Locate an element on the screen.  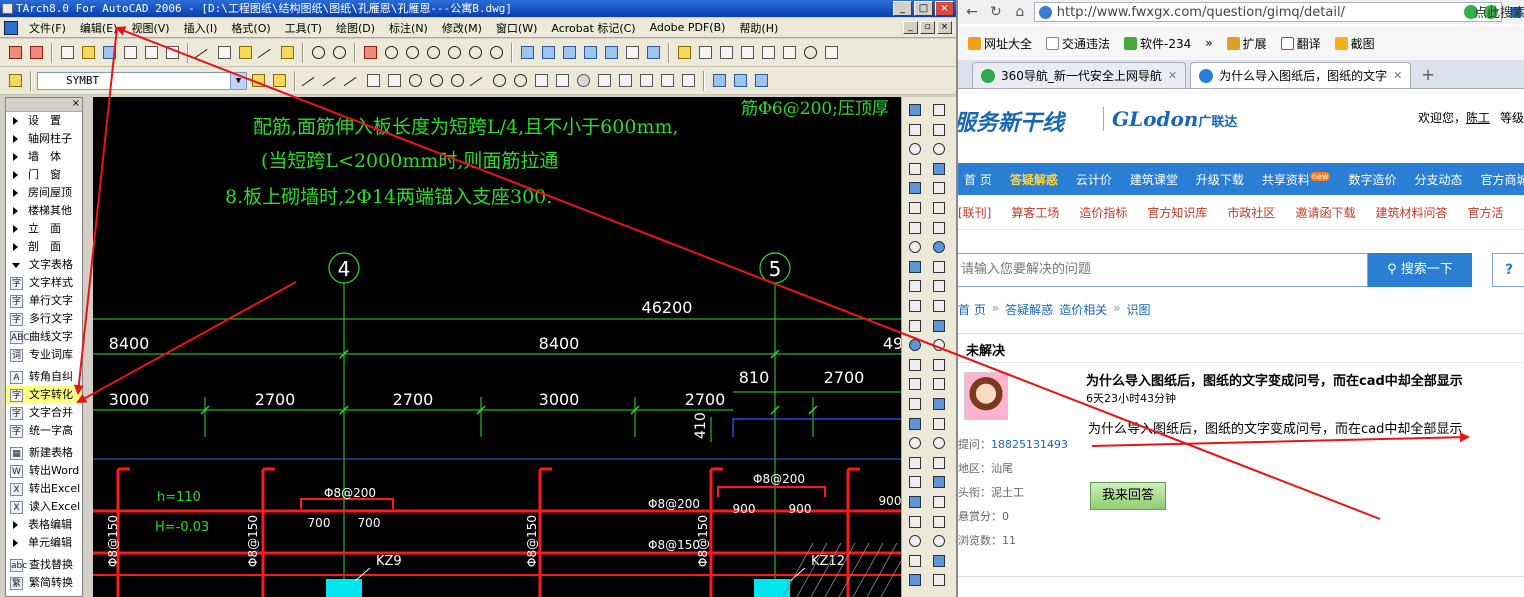
print-icon is located at coordinates (130, 52).